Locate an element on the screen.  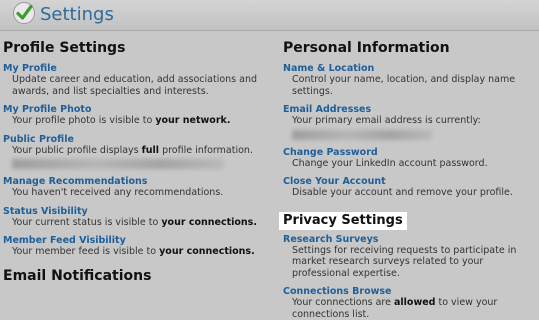
change-password-link: Change Password is located at coordinates (408, 152).